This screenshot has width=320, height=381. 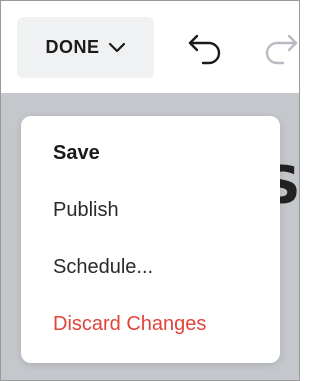 I want to click on done-button: DONE, so click(x=85, y=47).